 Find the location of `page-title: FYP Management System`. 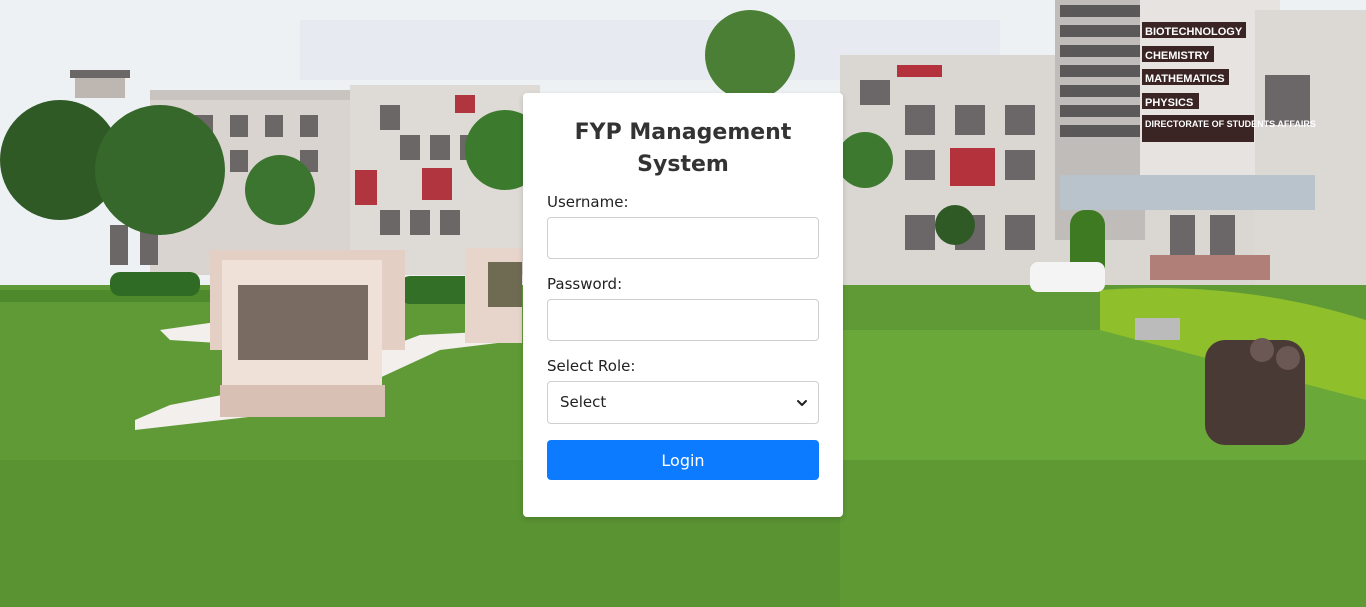

page-title: FYP Management System is located at coordinates (683, 148).